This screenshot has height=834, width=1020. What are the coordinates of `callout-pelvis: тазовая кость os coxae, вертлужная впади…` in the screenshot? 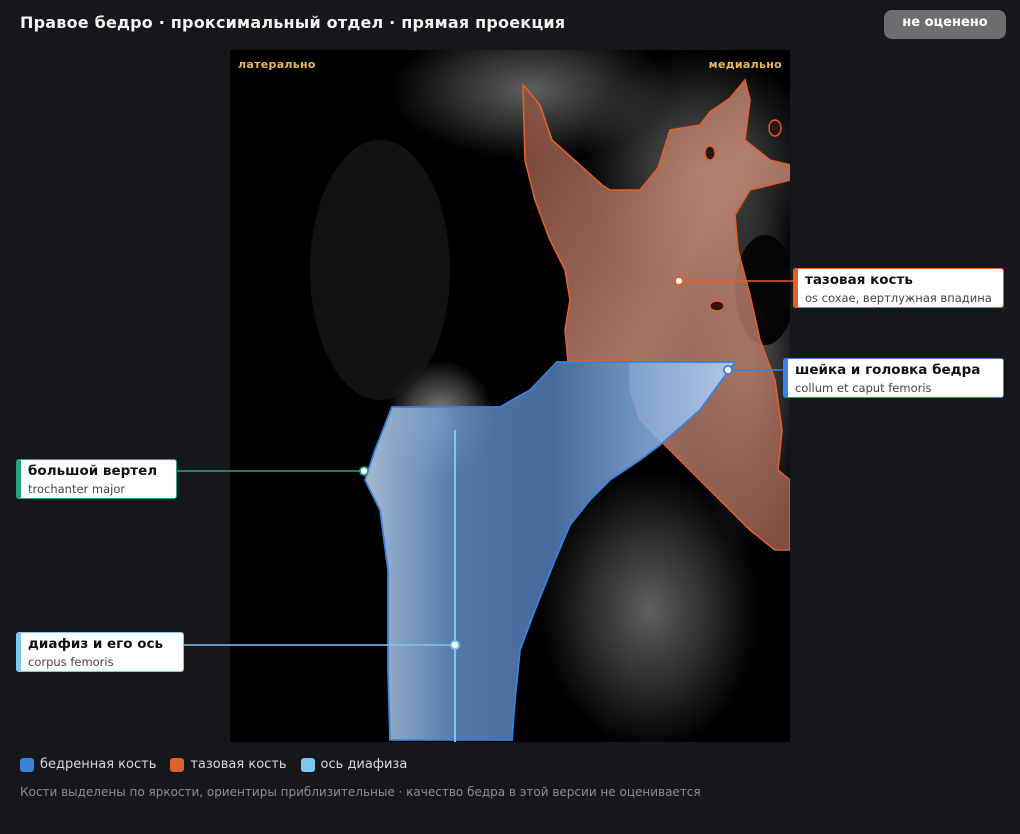 It's located at (898, 288).